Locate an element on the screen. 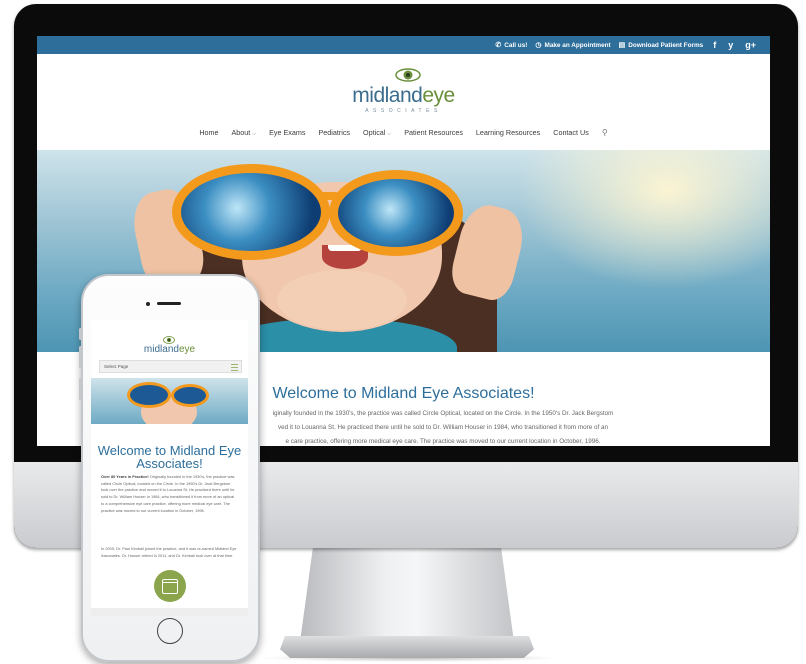 This screenshot has height=664, width=806. yelp-icon: y is located at coordinates (730, 45).